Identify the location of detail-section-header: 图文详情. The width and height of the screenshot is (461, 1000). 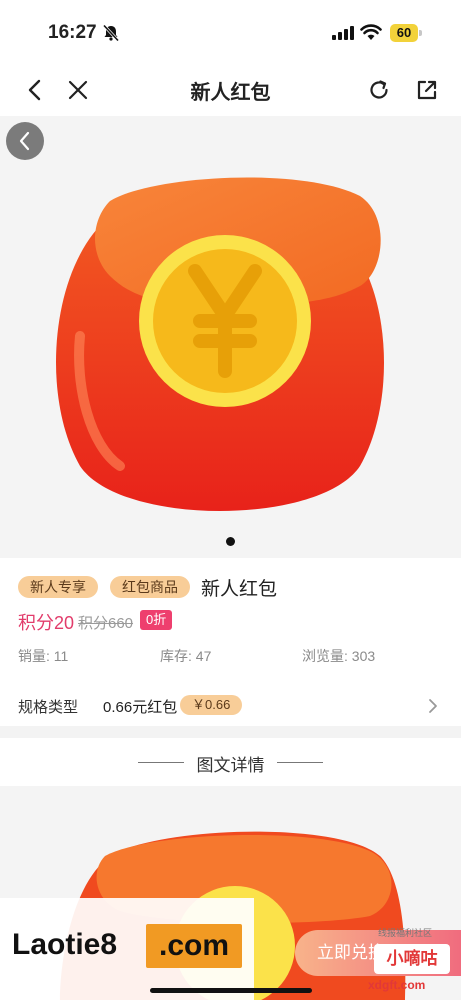
(230, 762).